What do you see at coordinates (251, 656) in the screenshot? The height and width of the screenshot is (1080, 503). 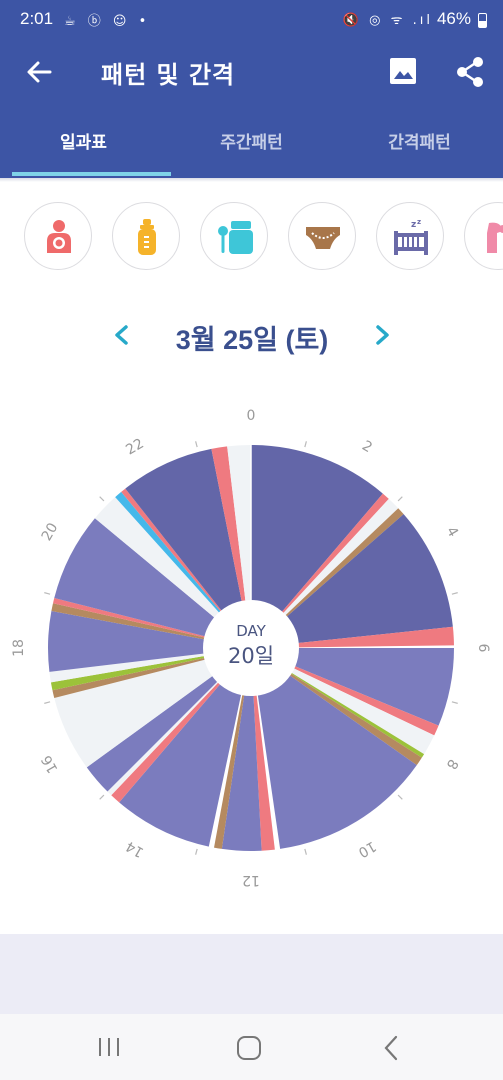 I see `chart-center-value: 20일` at bounding box center [251, 656].